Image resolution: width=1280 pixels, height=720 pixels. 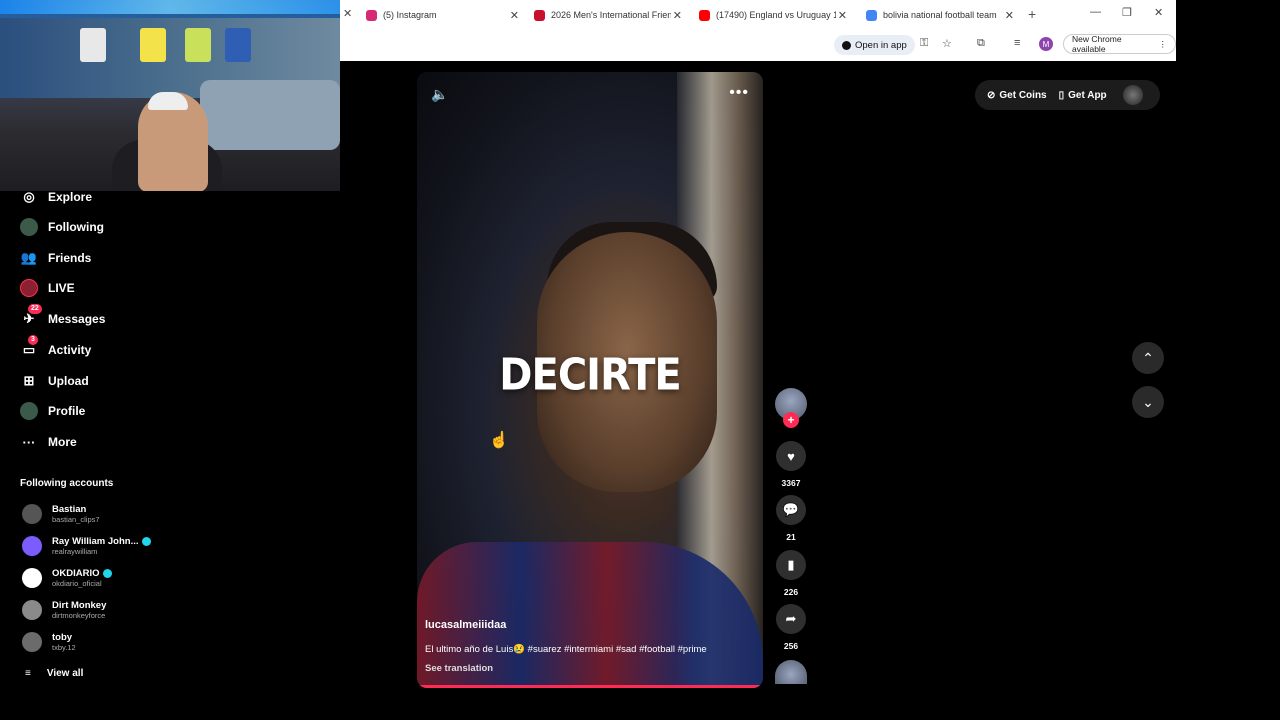 I want to click on sidebar-item-following: ● Following, so click(x=62, y=227).